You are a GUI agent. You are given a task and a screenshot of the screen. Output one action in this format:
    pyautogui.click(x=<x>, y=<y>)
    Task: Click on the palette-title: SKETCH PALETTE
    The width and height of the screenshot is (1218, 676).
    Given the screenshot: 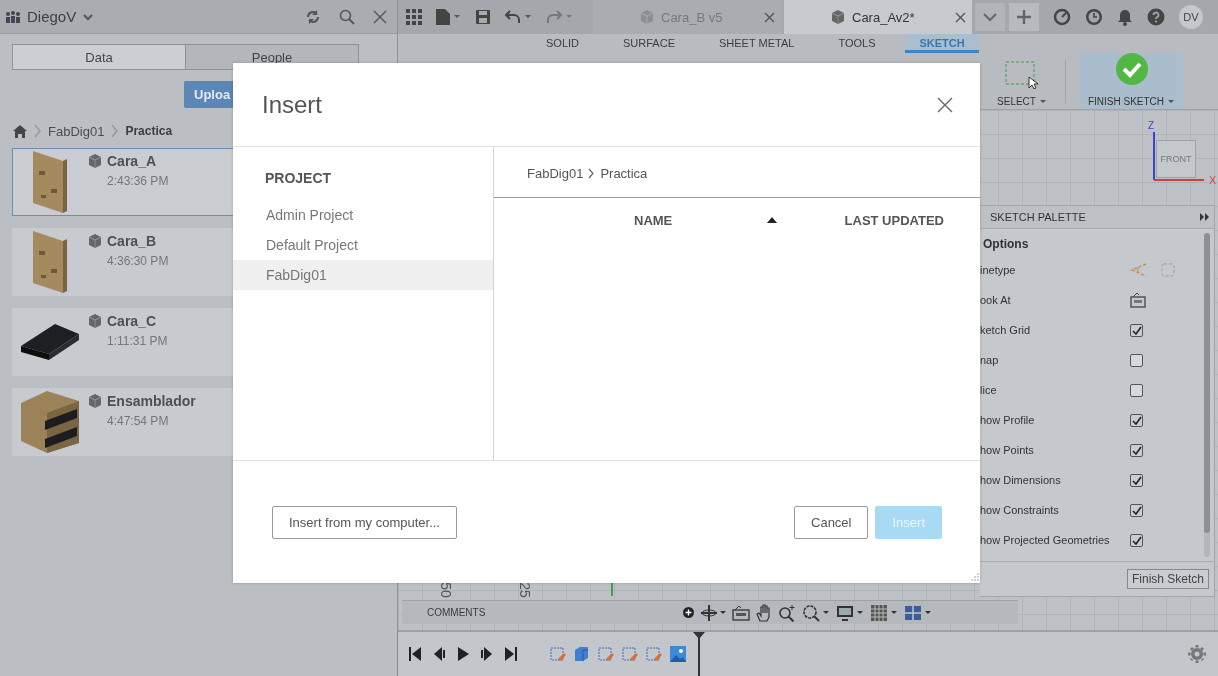 What is the action you would take?
    pyautogui.click(x=1038, y=217)
    